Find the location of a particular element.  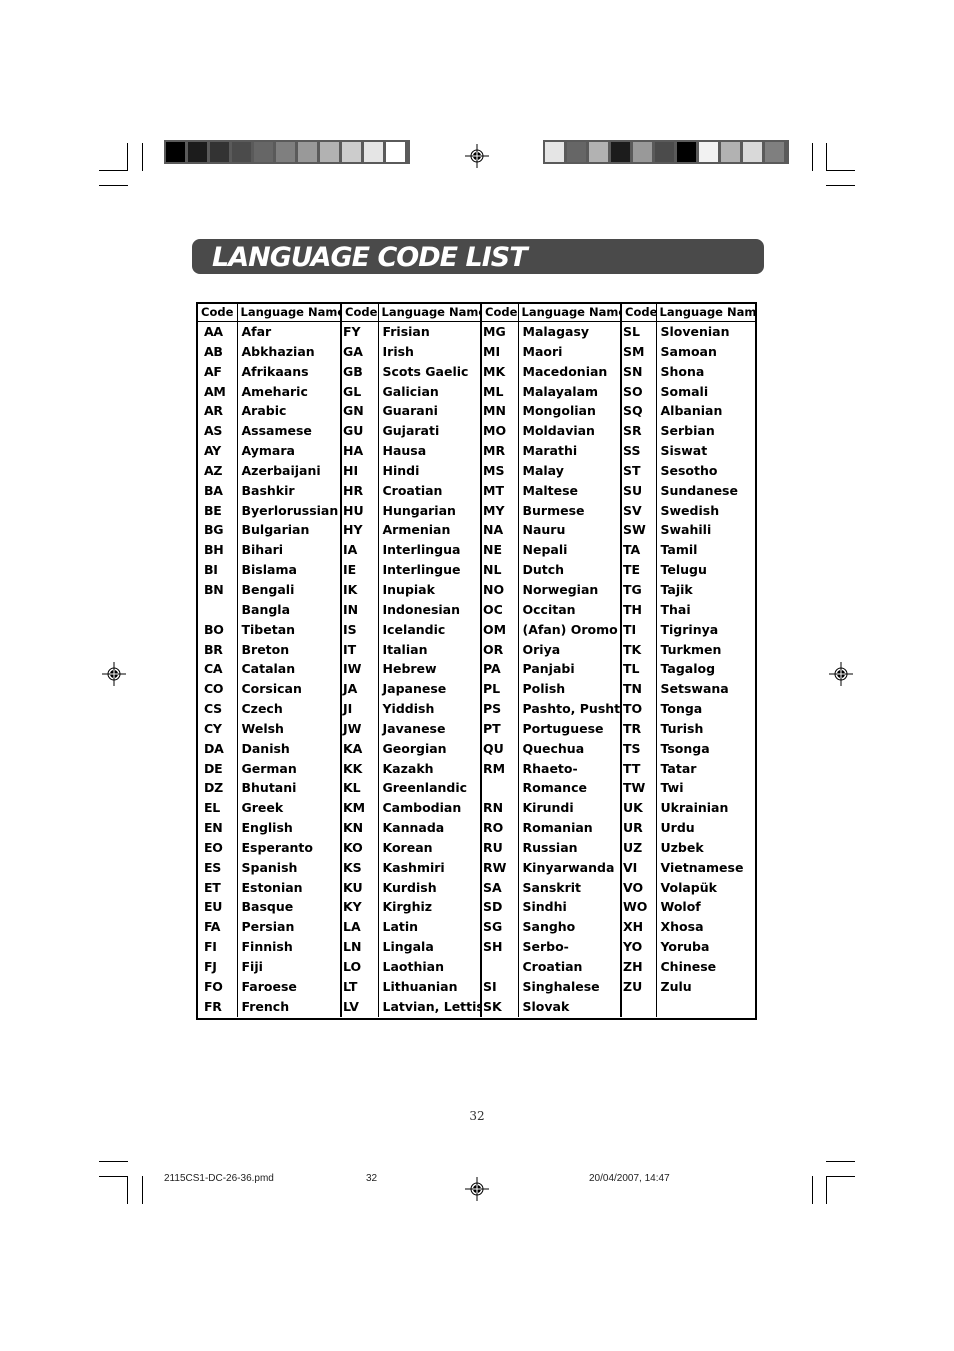

table-row: CO Corsican JA Japanese PL Polish TN Setswana is located at coordinates (476, 689).